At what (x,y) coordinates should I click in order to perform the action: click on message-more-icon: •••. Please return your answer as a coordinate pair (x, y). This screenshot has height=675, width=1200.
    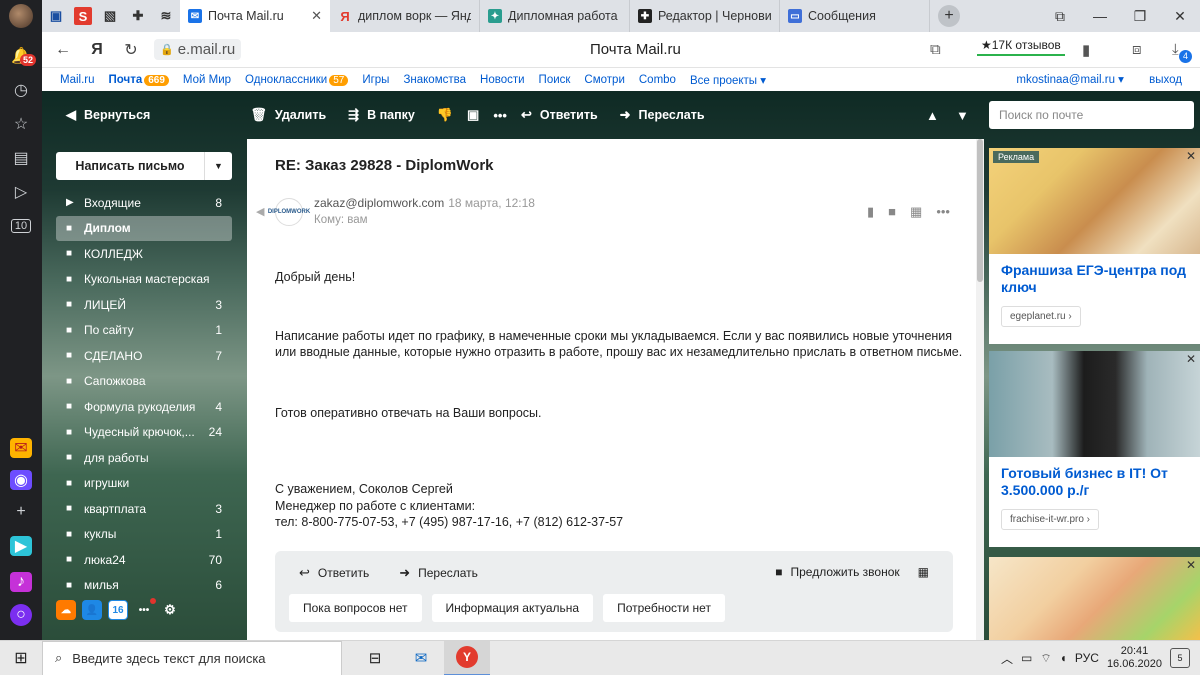
    Looking at the image, I should click on (943, 212).